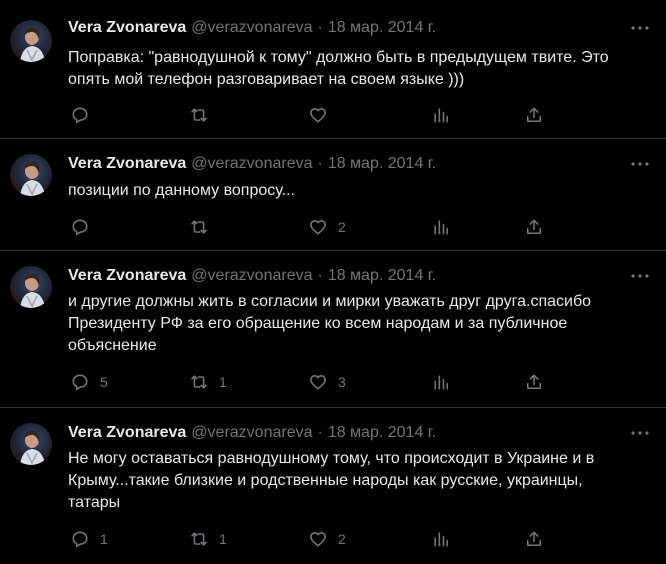 This screenshot has height=564, width=666. Describe the element at coordinates (342, 382) in the screenshot. I see `like-count: 3` at that location.